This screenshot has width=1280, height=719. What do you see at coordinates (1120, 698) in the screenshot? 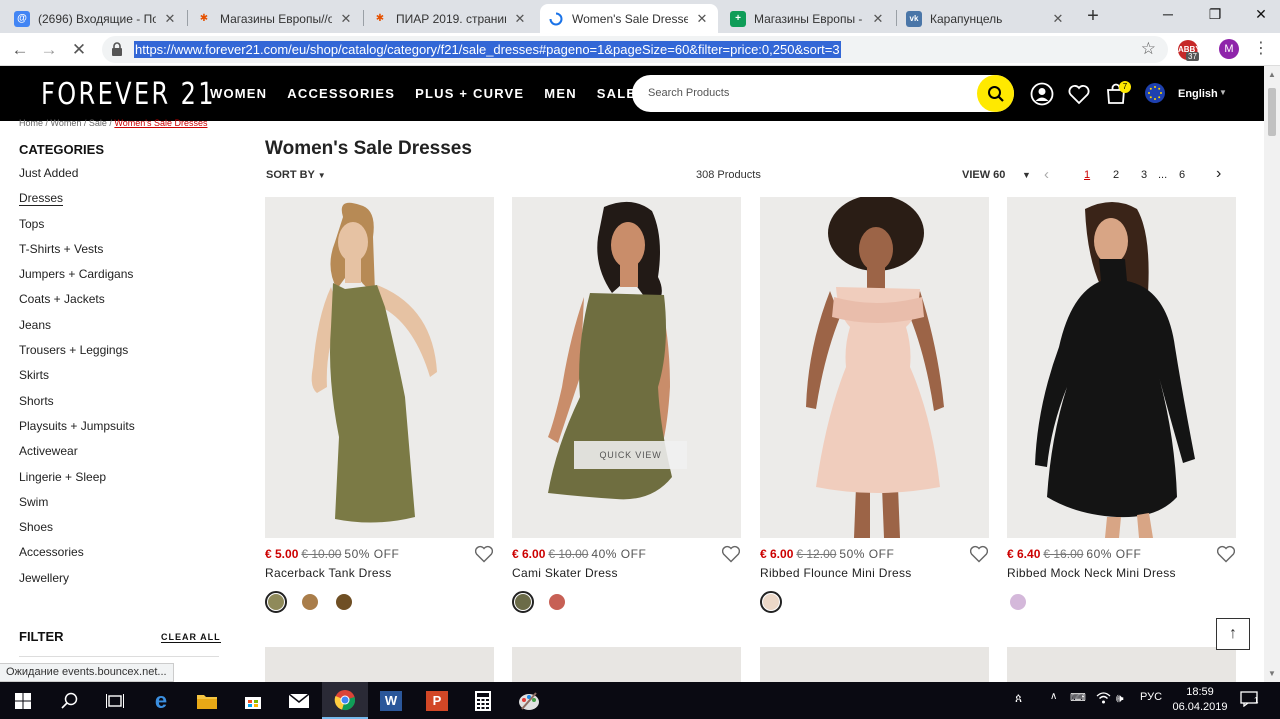
I see `volume-icon: 🕪` at bounding box center [1120, 698].